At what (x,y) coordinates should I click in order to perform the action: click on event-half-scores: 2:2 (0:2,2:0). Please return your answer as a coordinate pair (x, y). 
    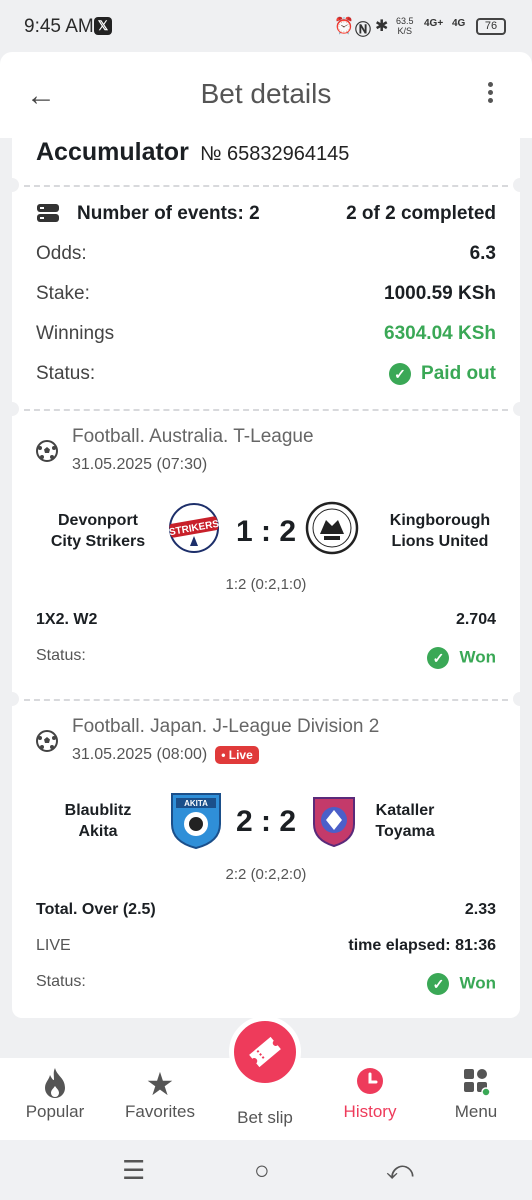
    Looking at the image, I should click on (266, 874).